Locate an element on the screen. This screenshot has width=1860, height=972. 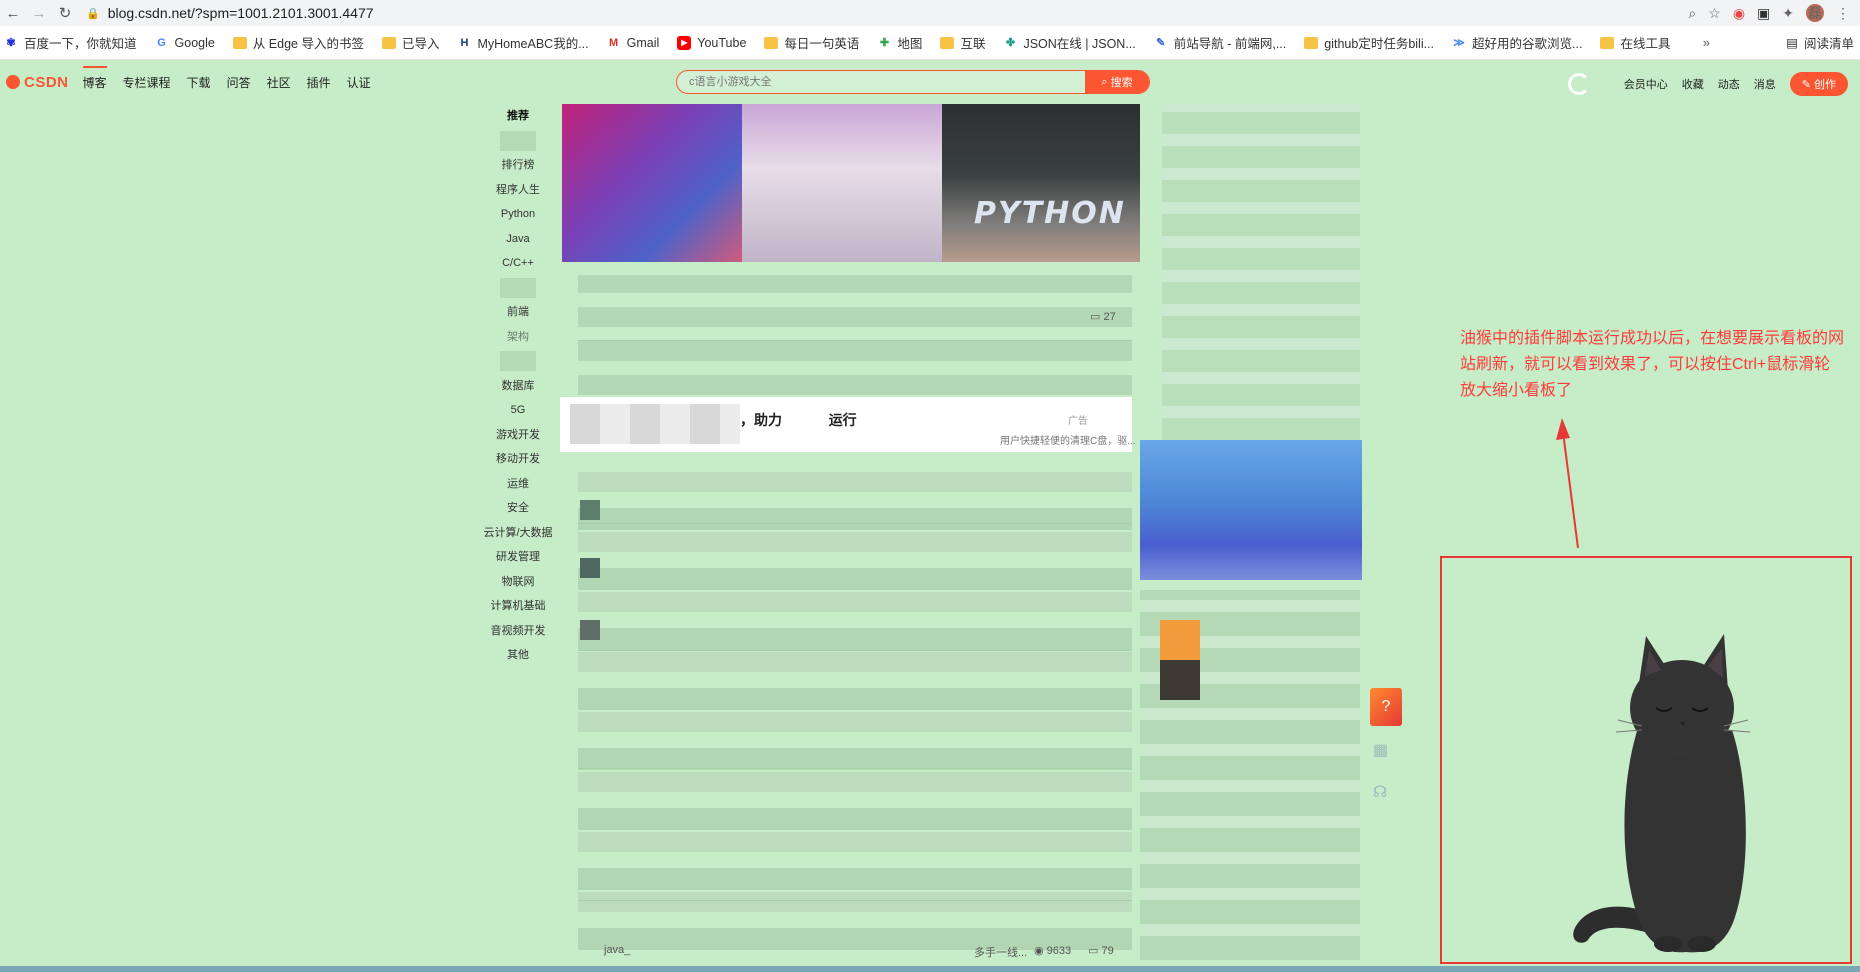
comment-icon: ▭ is located at coordinates (1095, 317).